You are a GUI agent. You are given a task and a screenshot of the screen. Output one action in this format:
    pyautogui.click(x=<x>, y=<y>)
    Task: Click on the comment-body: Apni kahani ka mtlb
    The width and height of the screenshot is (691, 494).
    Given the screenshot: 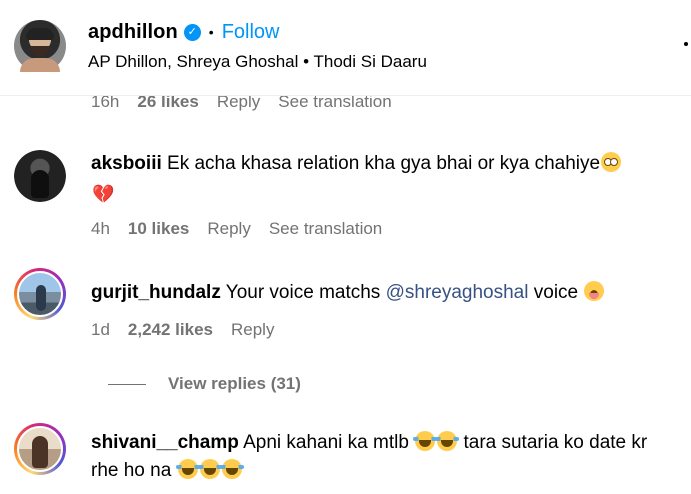 What is the action you would take?
    pyautogui.click(x=326, y=442)
    